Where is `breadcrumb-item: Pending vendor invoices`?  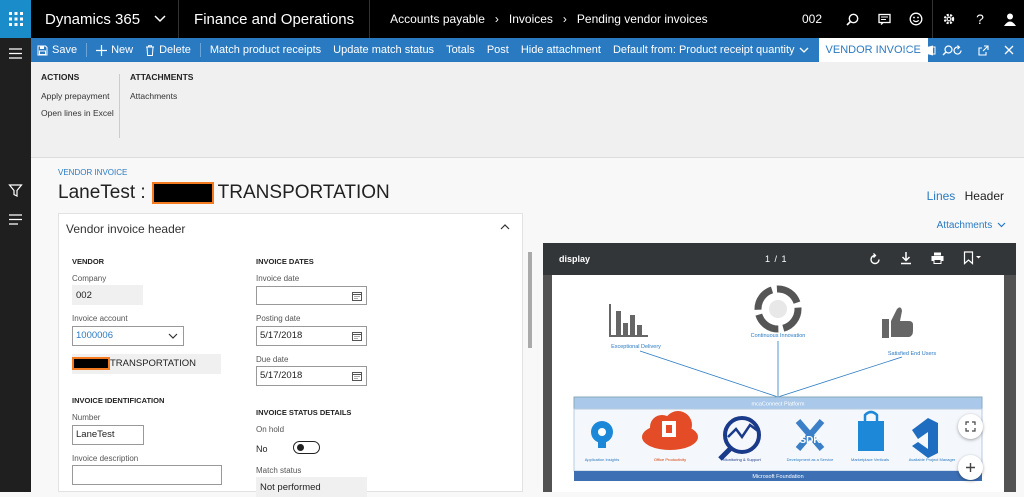 breadcrumb-item: Pending vendor invoices is located at coordinates (642, 19).